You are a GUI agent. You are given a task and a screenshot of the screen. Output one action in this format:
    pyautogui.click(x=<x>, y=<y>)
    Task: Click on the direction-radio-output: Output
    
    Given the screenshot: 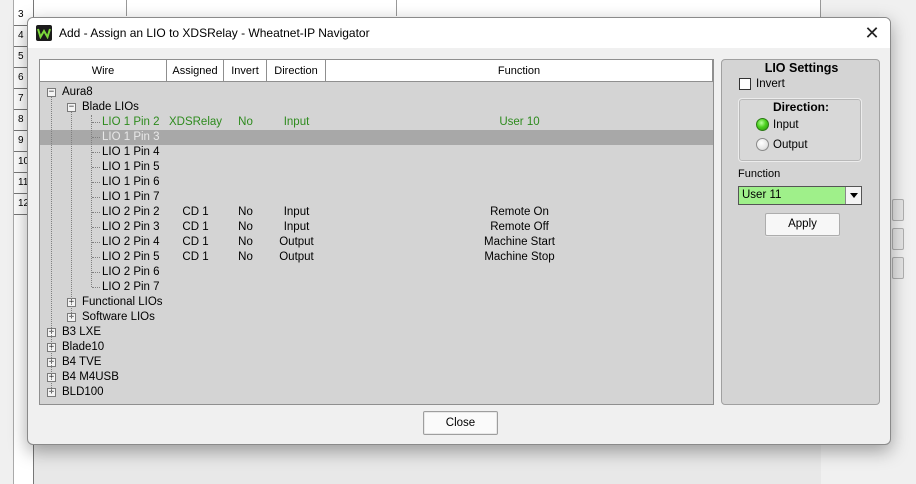 What is the action you would take?
    pyautogui.click(x=782, y=144)
    